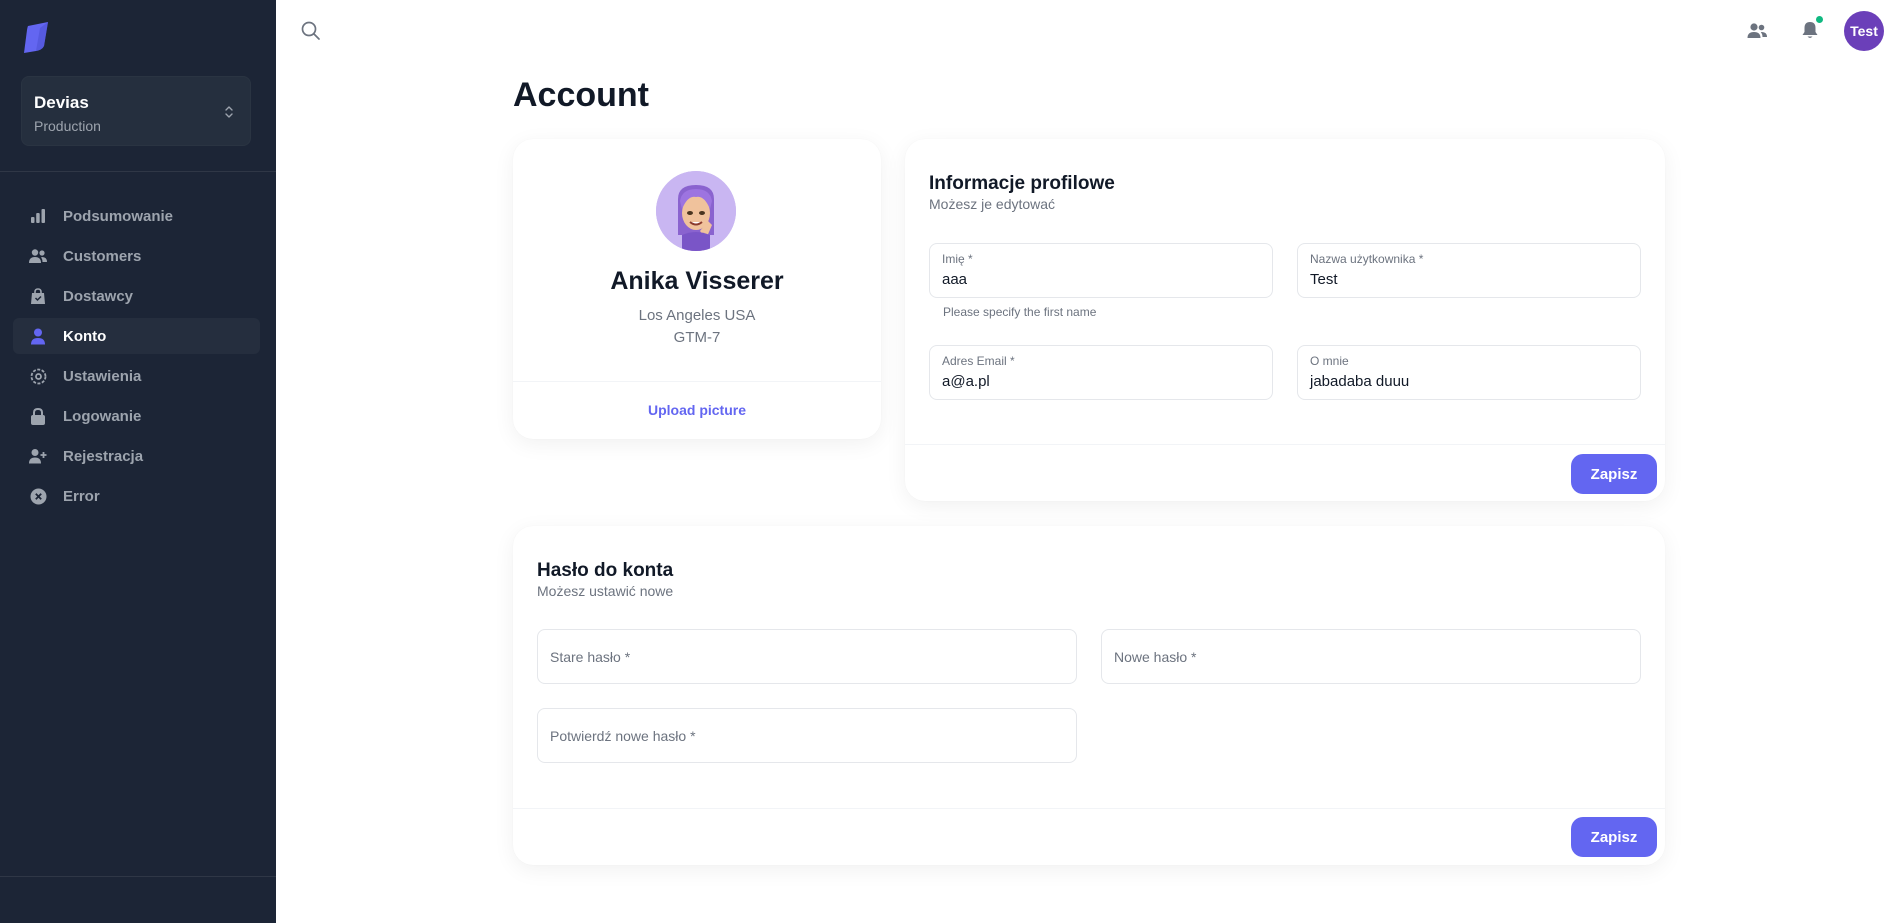  I want to click on sidebar-item-ustawienia: Ustawienia, so click(136, 376).